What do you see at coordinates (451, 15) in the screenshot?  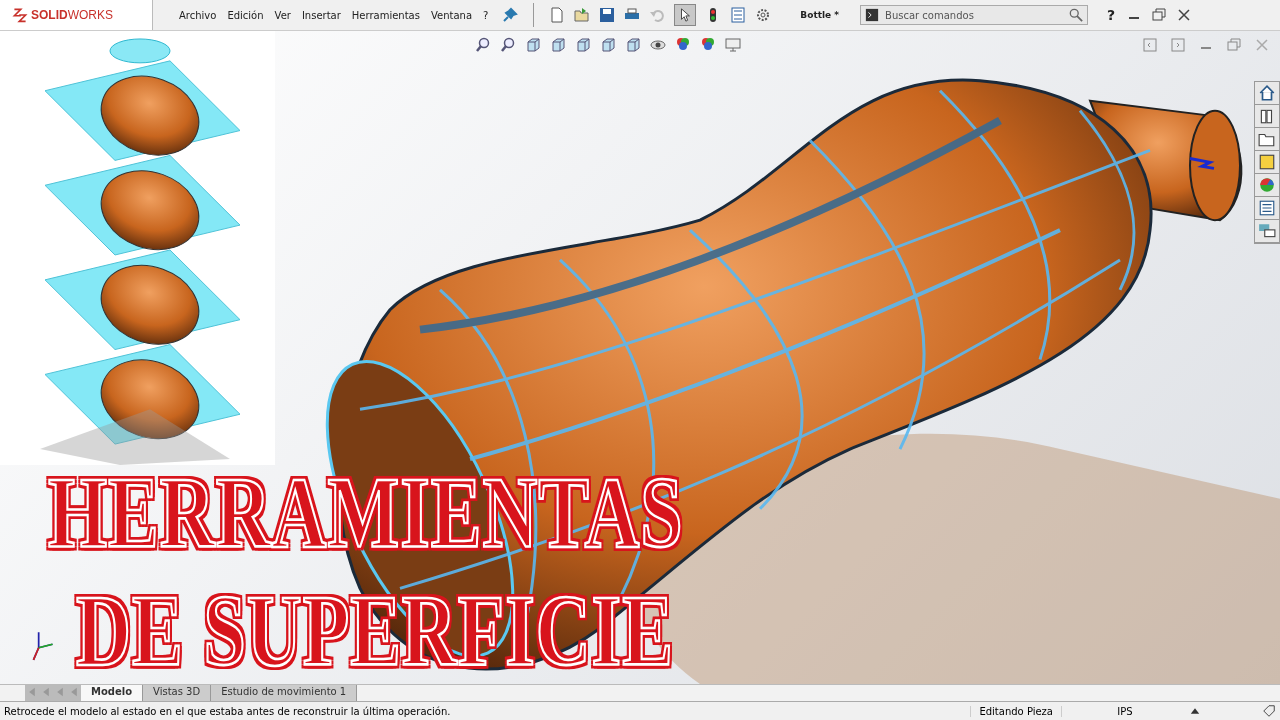 I see `menu-item: Ventana` at bounding box center [451, 15].